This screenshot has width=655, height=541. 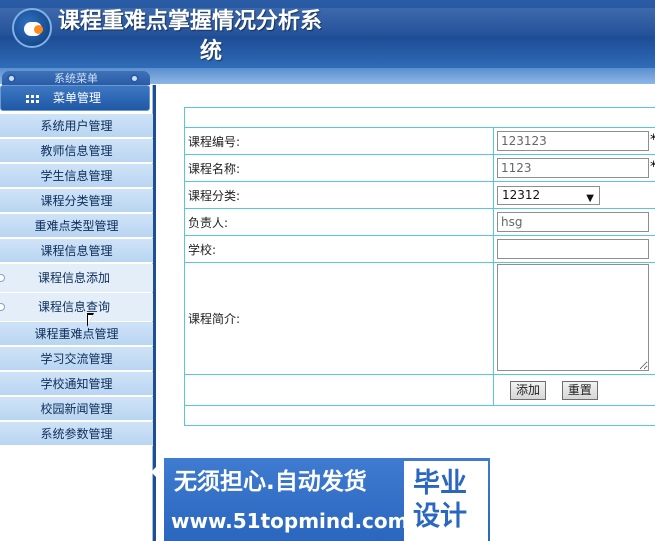 What do you see at coordinates (440, 483) in the screenshot?
I see `banner-badge-line1: 毕业` at bounding box center [440, 483].